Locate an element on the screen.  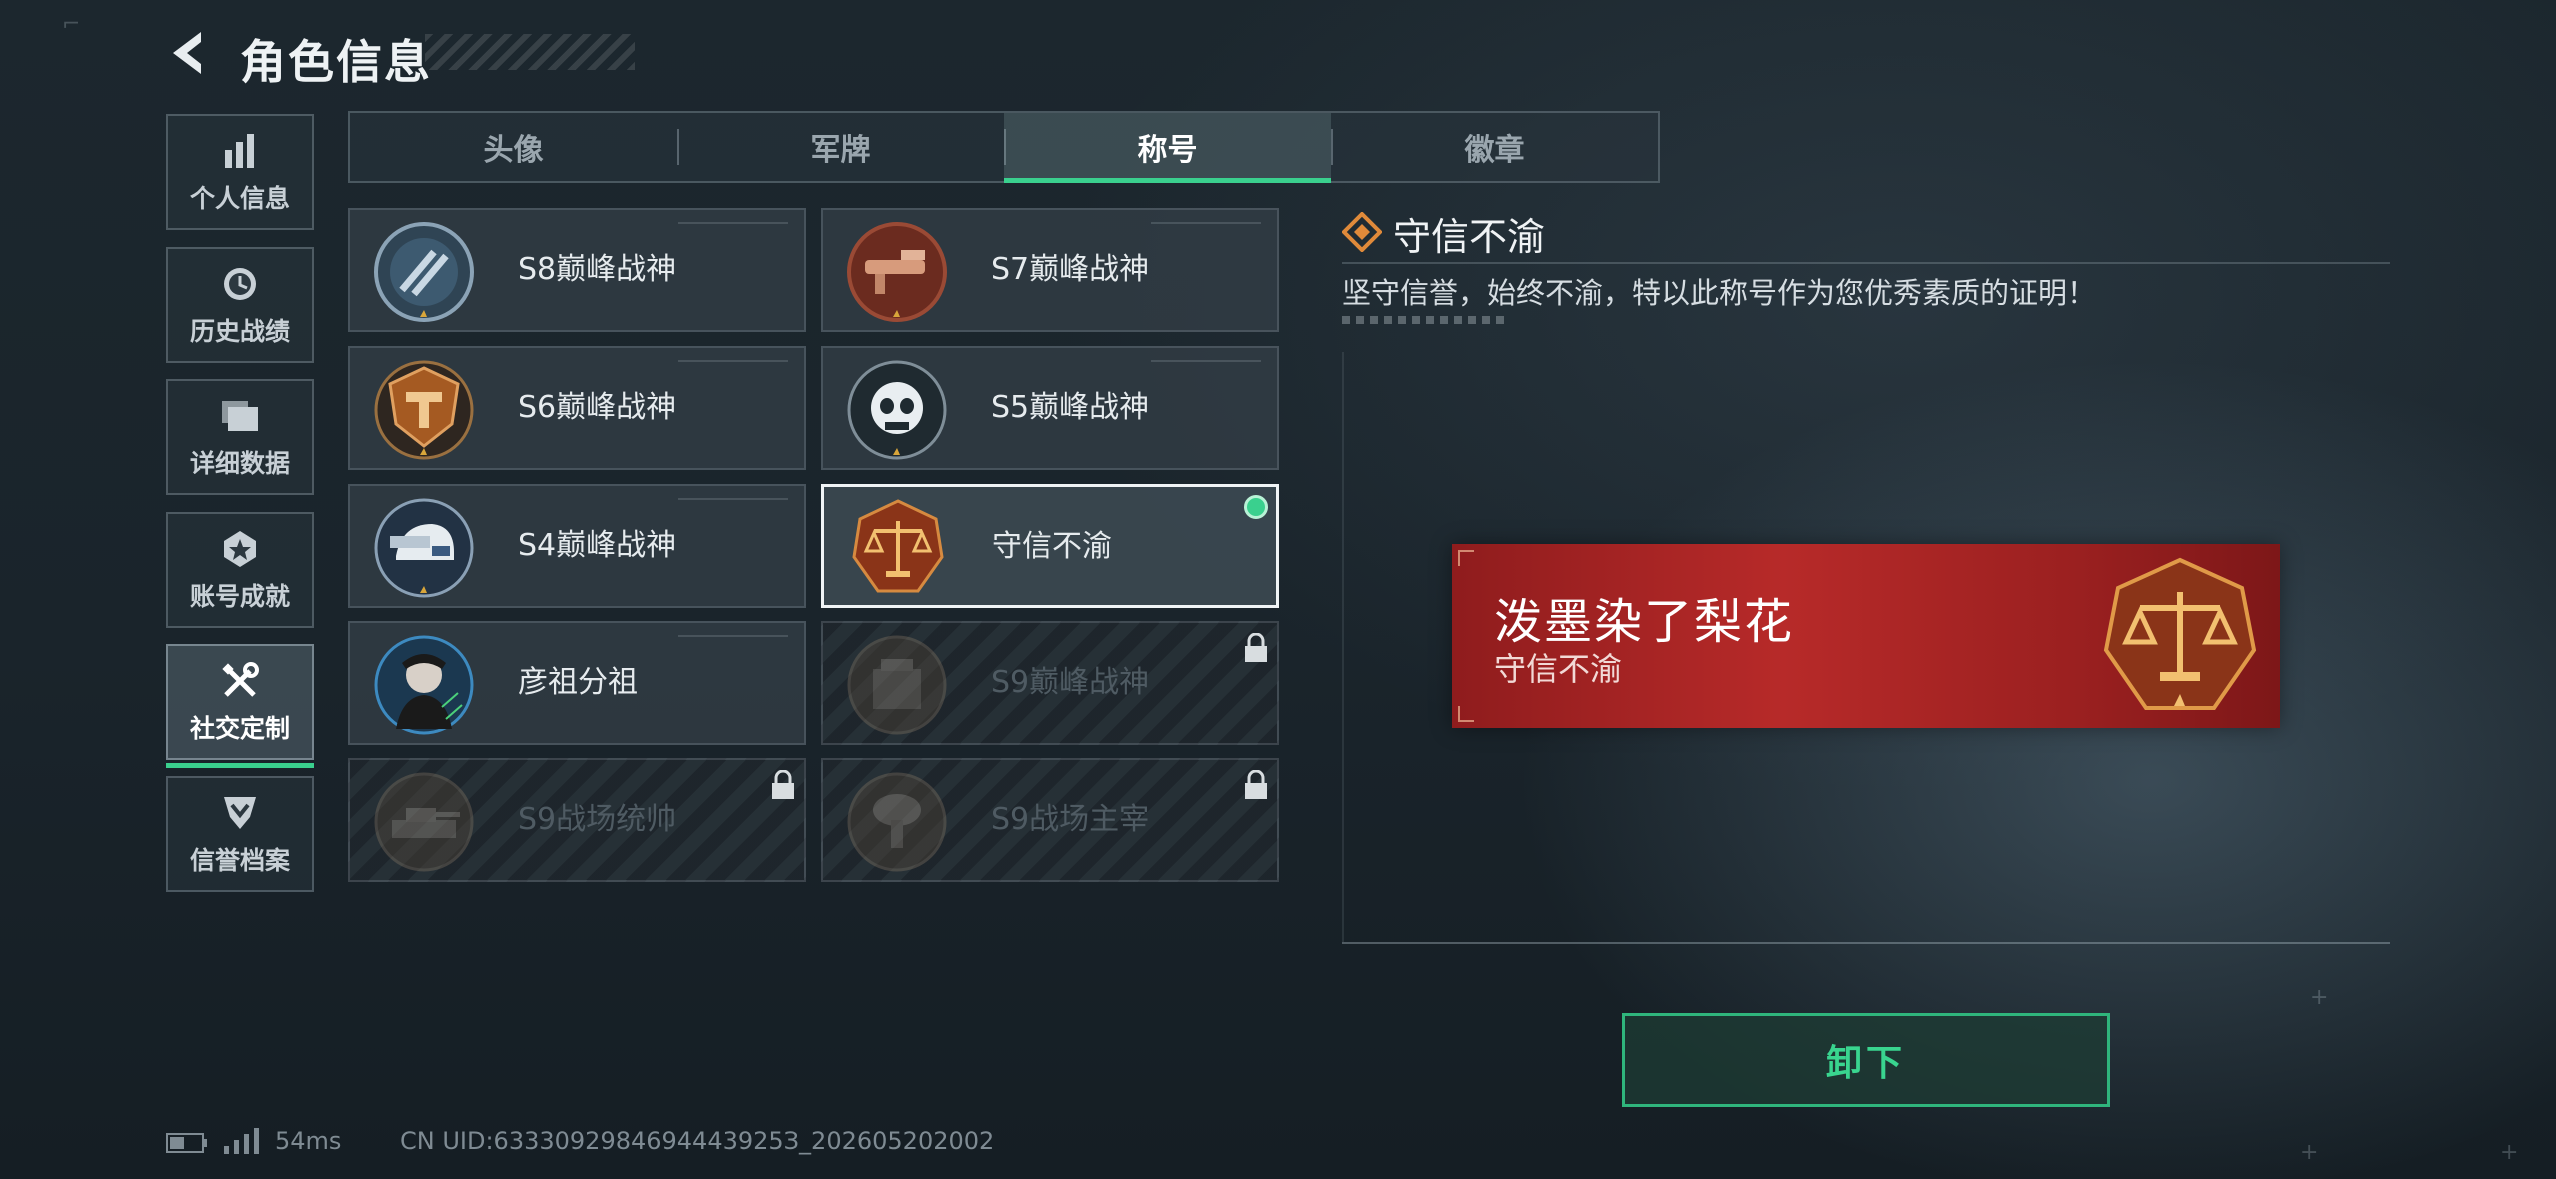
title-preview-banner: 泼墨染了梨花 守信不渝 is located at coordinates (1866, 636).